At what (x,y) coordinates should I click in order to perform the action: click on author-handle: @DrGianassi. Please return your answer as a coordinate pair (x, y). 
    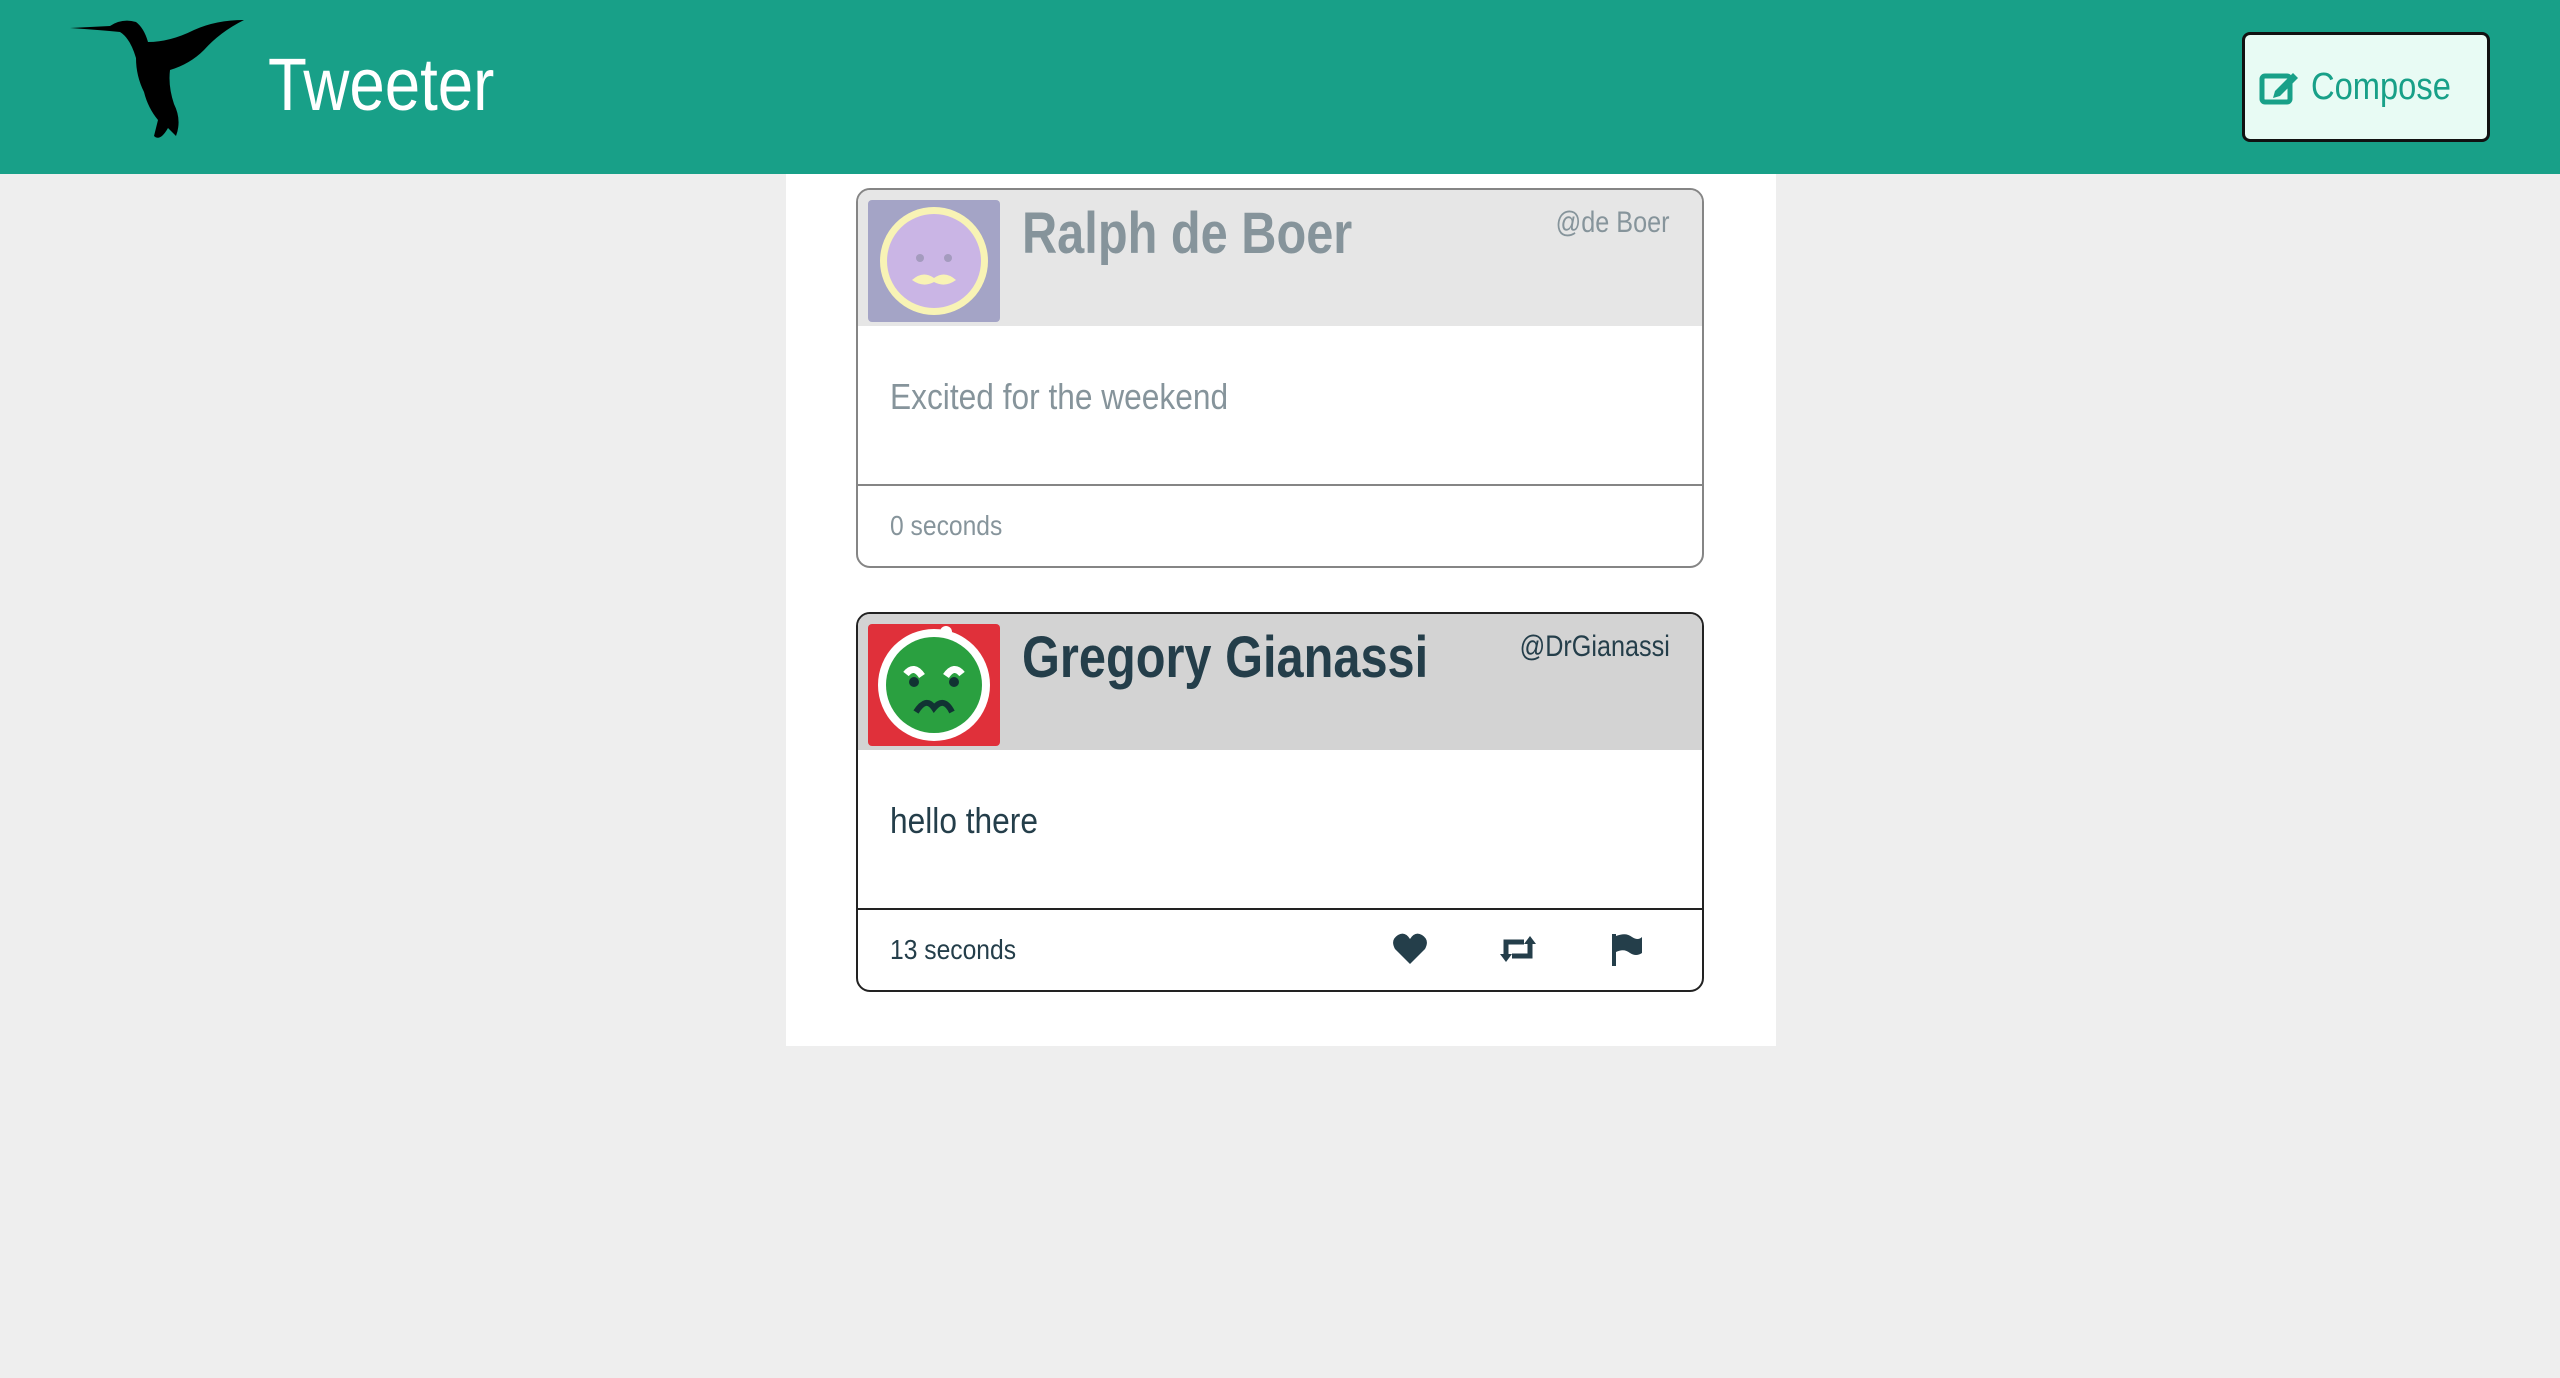
    Looking at the image, I should click on (1595, 647).